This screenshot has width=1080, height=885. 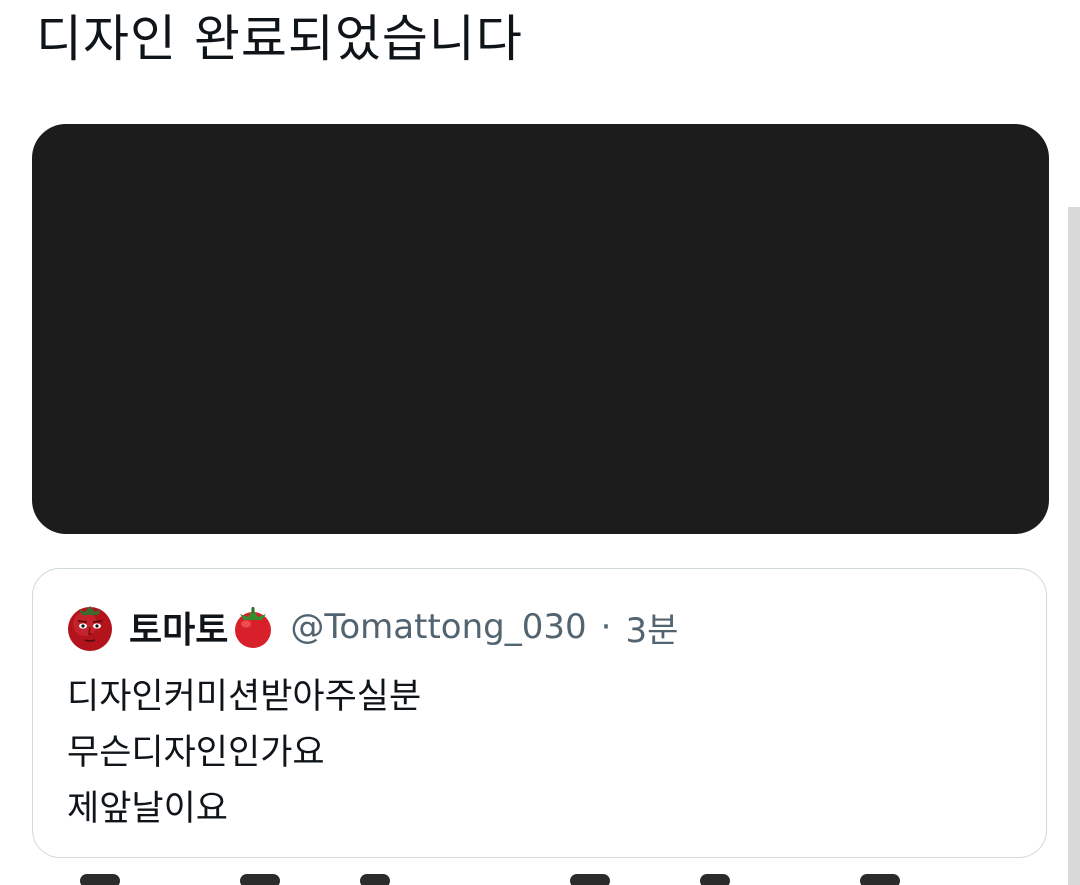 What do you see at coordinates (651, 627) in the screenshot?
I see `timestamp: 3분` at bounding box center [651, 627].